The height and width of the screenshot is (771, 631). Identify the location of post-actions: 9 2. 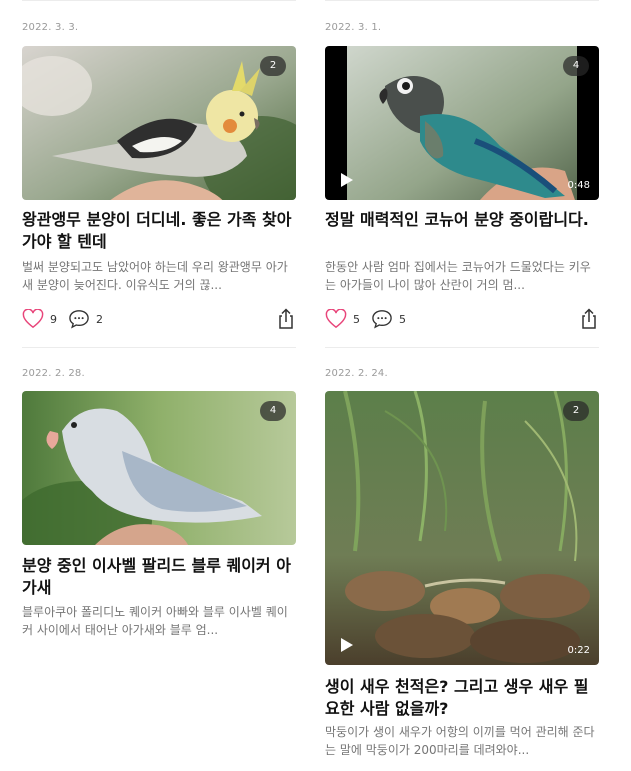
(159, 319).